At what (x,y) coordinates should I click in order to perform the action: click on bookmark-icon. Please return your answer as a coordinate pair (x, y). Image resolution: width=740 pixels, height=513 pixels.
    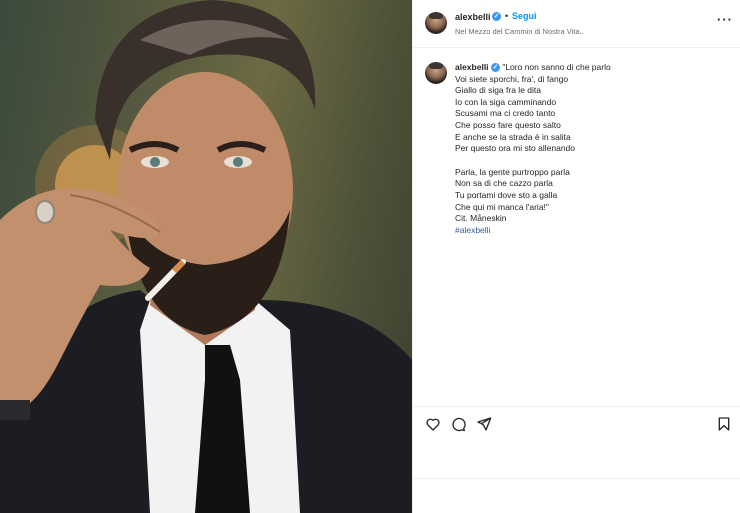
    Looking at the image, I should click on (724, 424).